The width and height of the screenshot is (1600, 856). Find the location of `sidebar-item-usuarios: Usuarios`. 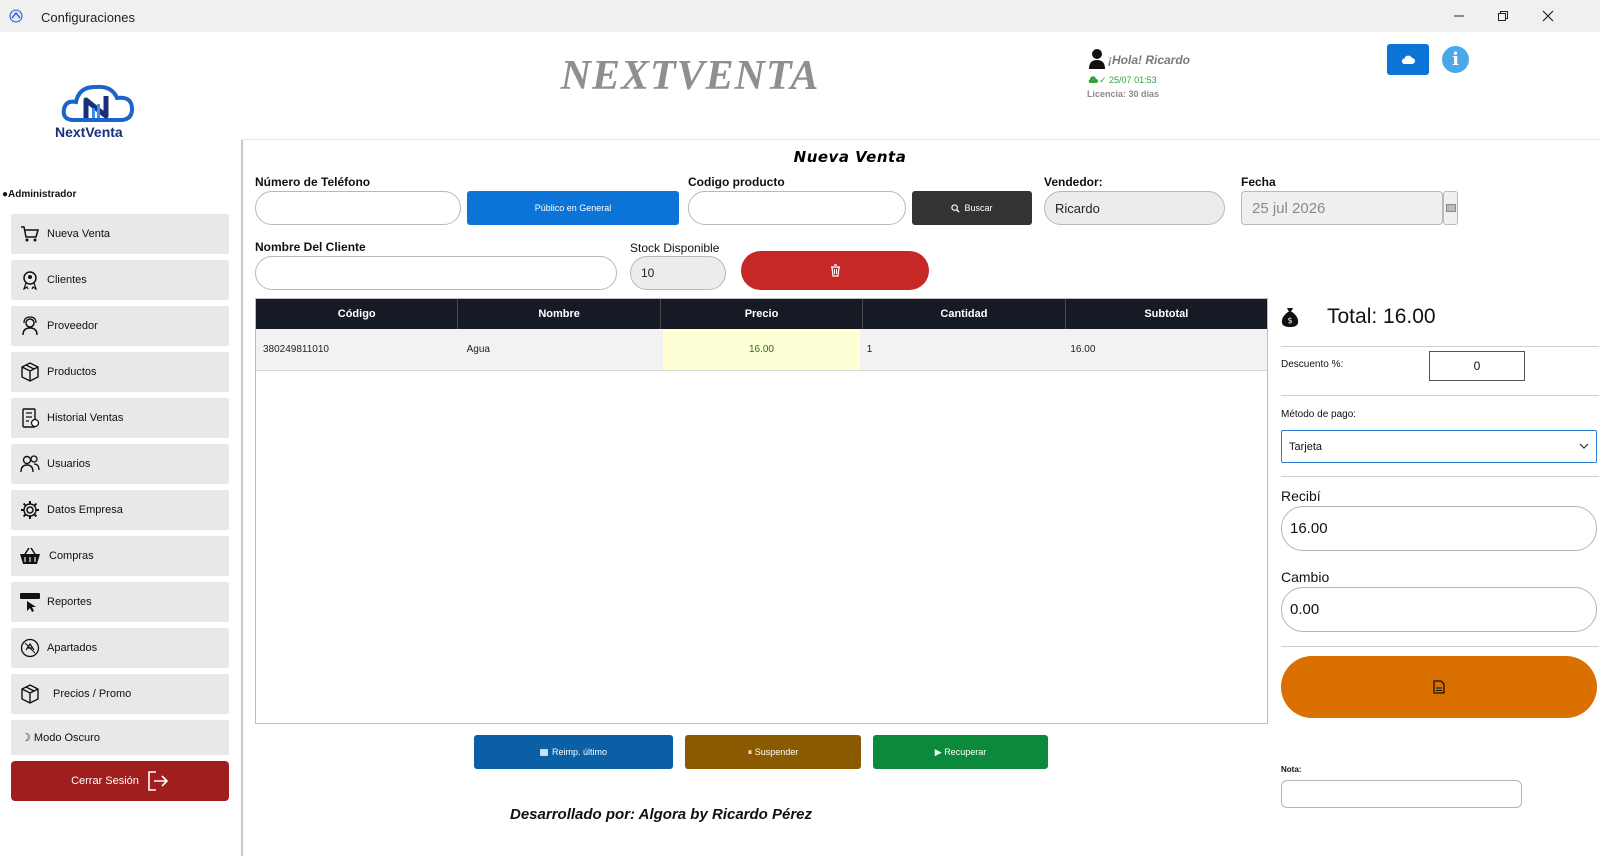

sidebar-item-usuarios: Usuarios is located at coordinates (120, 464).